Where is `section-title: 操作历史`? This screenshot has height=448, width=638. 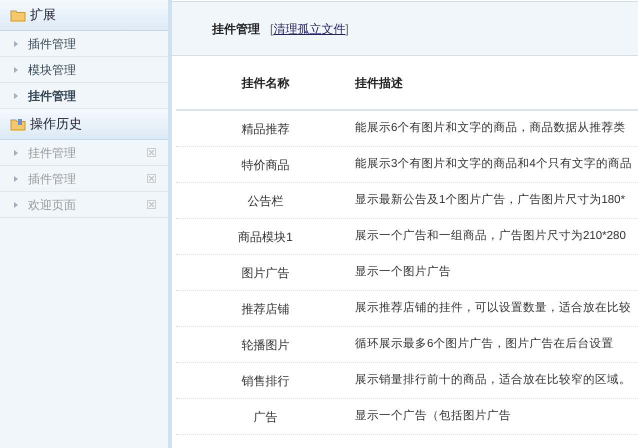 section-title: 操作历史 is located at coordinates (56, 124).